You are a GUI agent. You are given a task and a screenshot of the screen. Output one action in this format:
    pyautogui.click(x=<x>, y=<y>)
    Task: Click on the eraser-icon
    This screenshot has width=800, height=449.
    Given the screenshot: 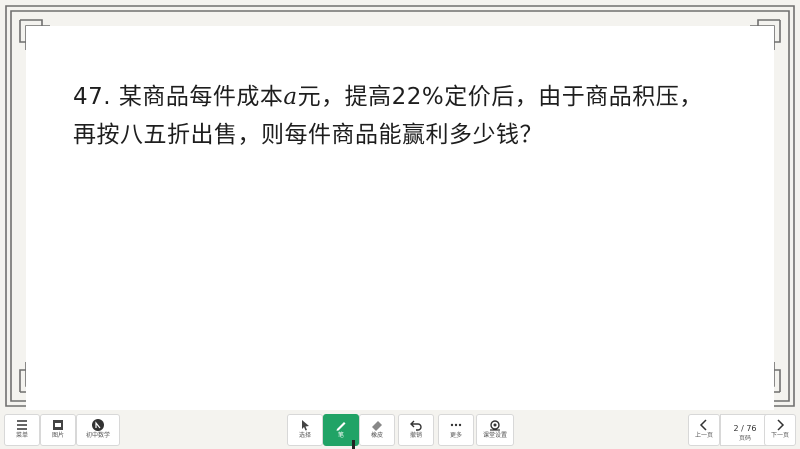 What is the action you would take?
    pyautogui.click(x=377, y=426)
    